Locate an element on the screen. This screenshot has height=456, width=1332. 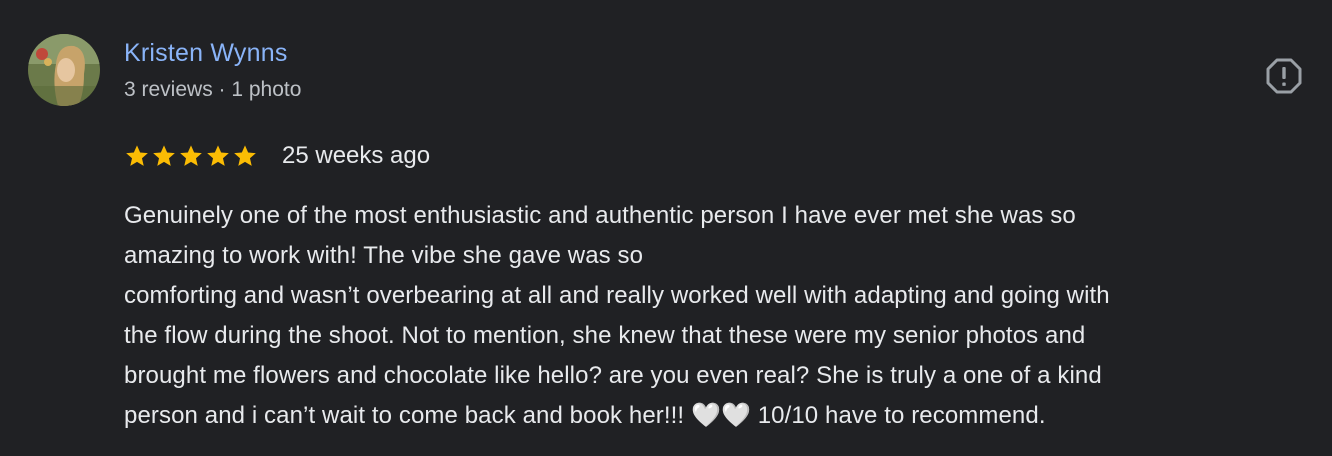
report-flag-icon is located at coordinates (1284, 76).